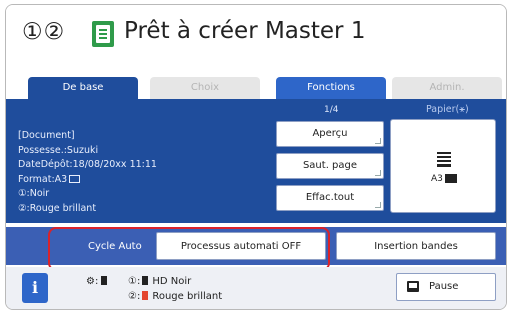 Image resolution: width=513 pixels, height=315 pixels. Describe the element at coordinates (34, 193) in the screenshot. I see `doc-ink1: ①:Noir` at that location.